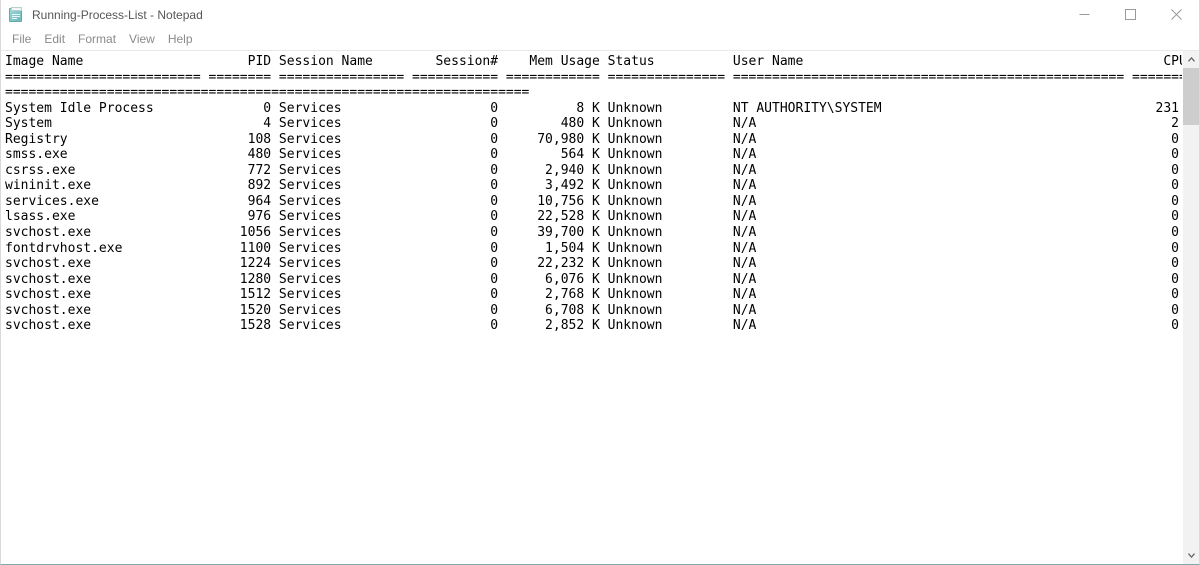 The image size is (1200, 565). I want to click on title-bar: Running-Process-List - Notepad, so click(600, 14).